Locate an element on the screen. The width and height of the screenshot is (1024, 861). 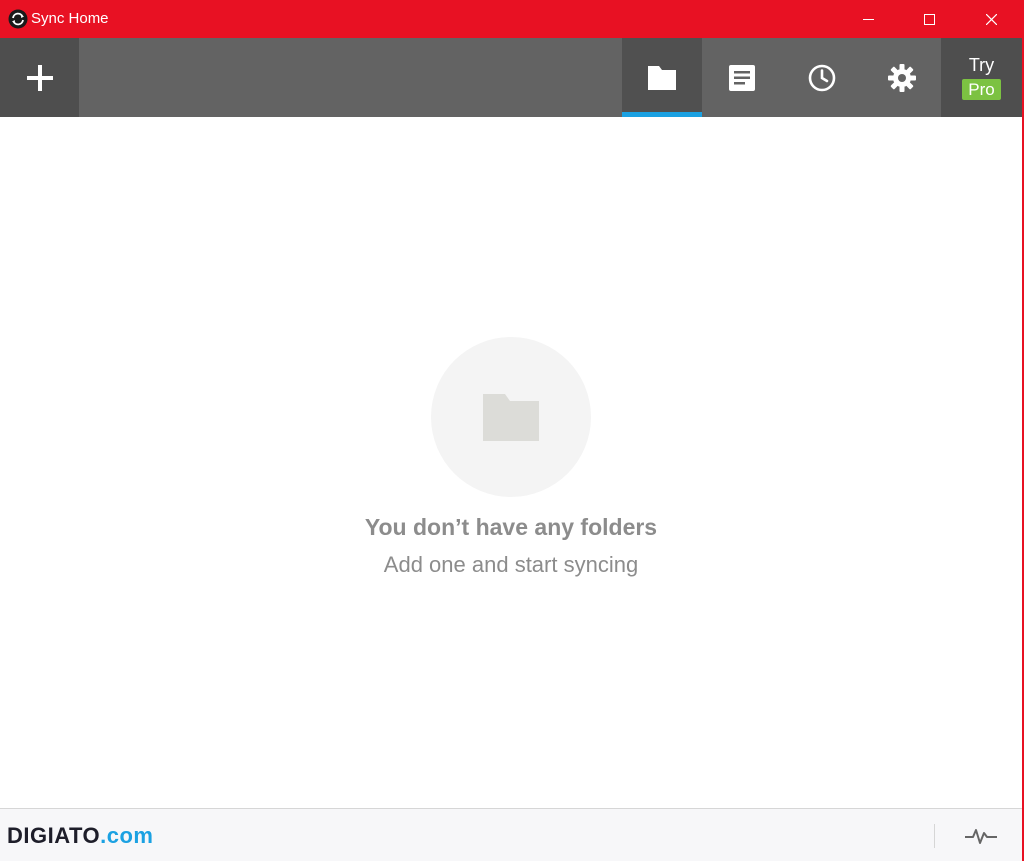
status-bar: DIGIATO.com is located at coordinates (511, 834).